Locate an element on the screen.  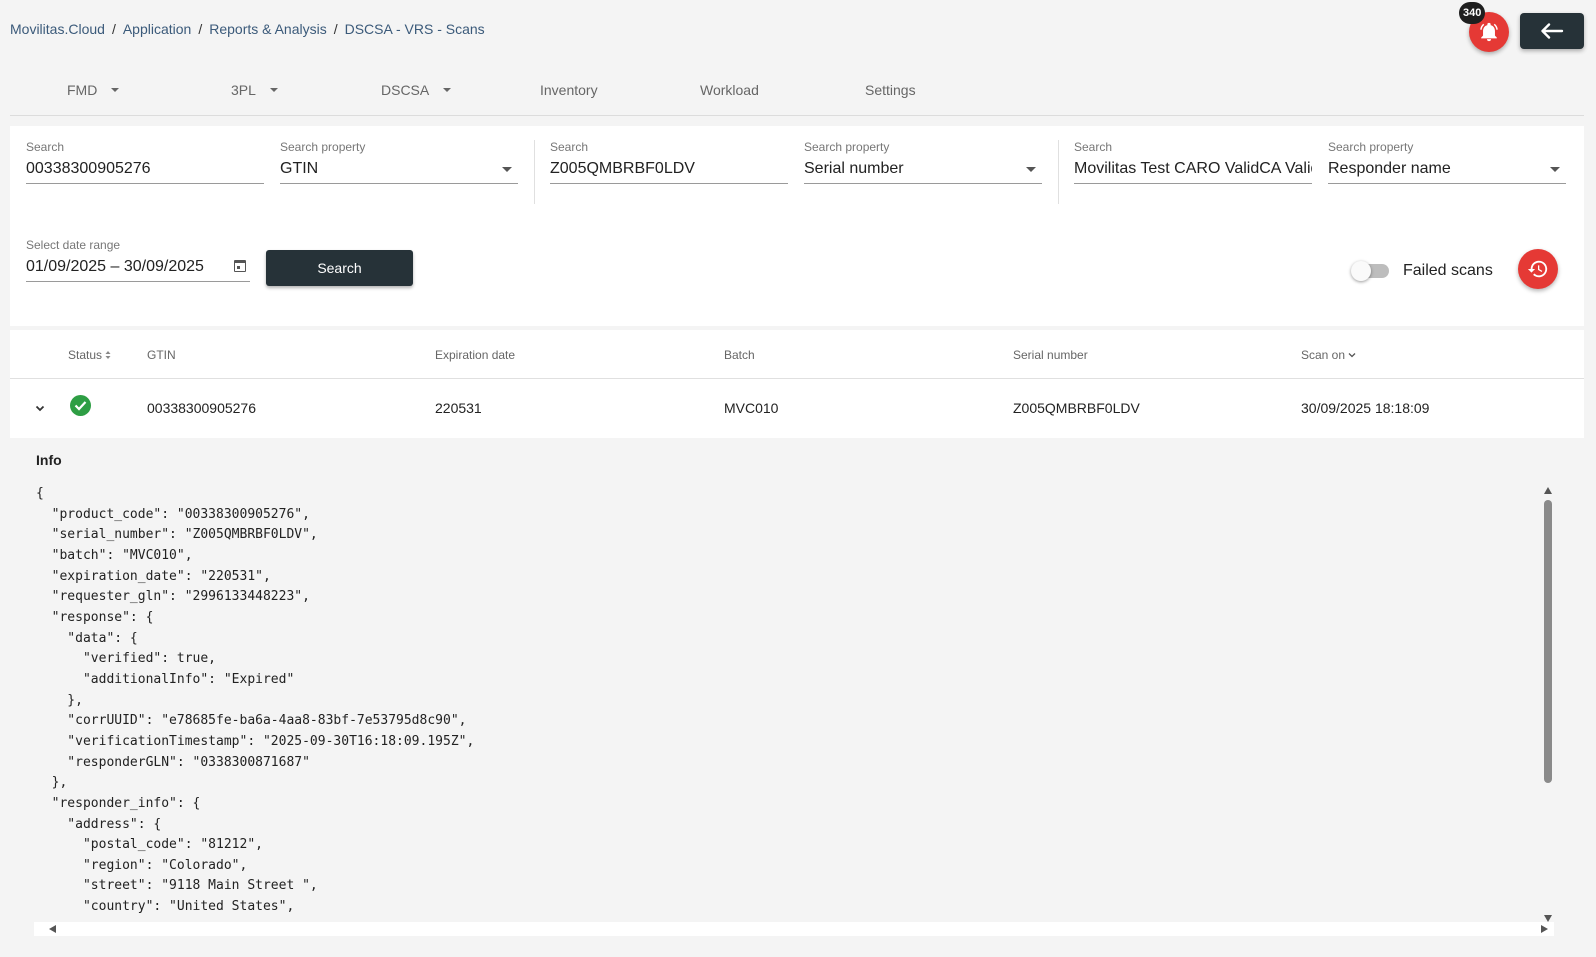
tab-settings: Settings is located at coordinates (890, 90).